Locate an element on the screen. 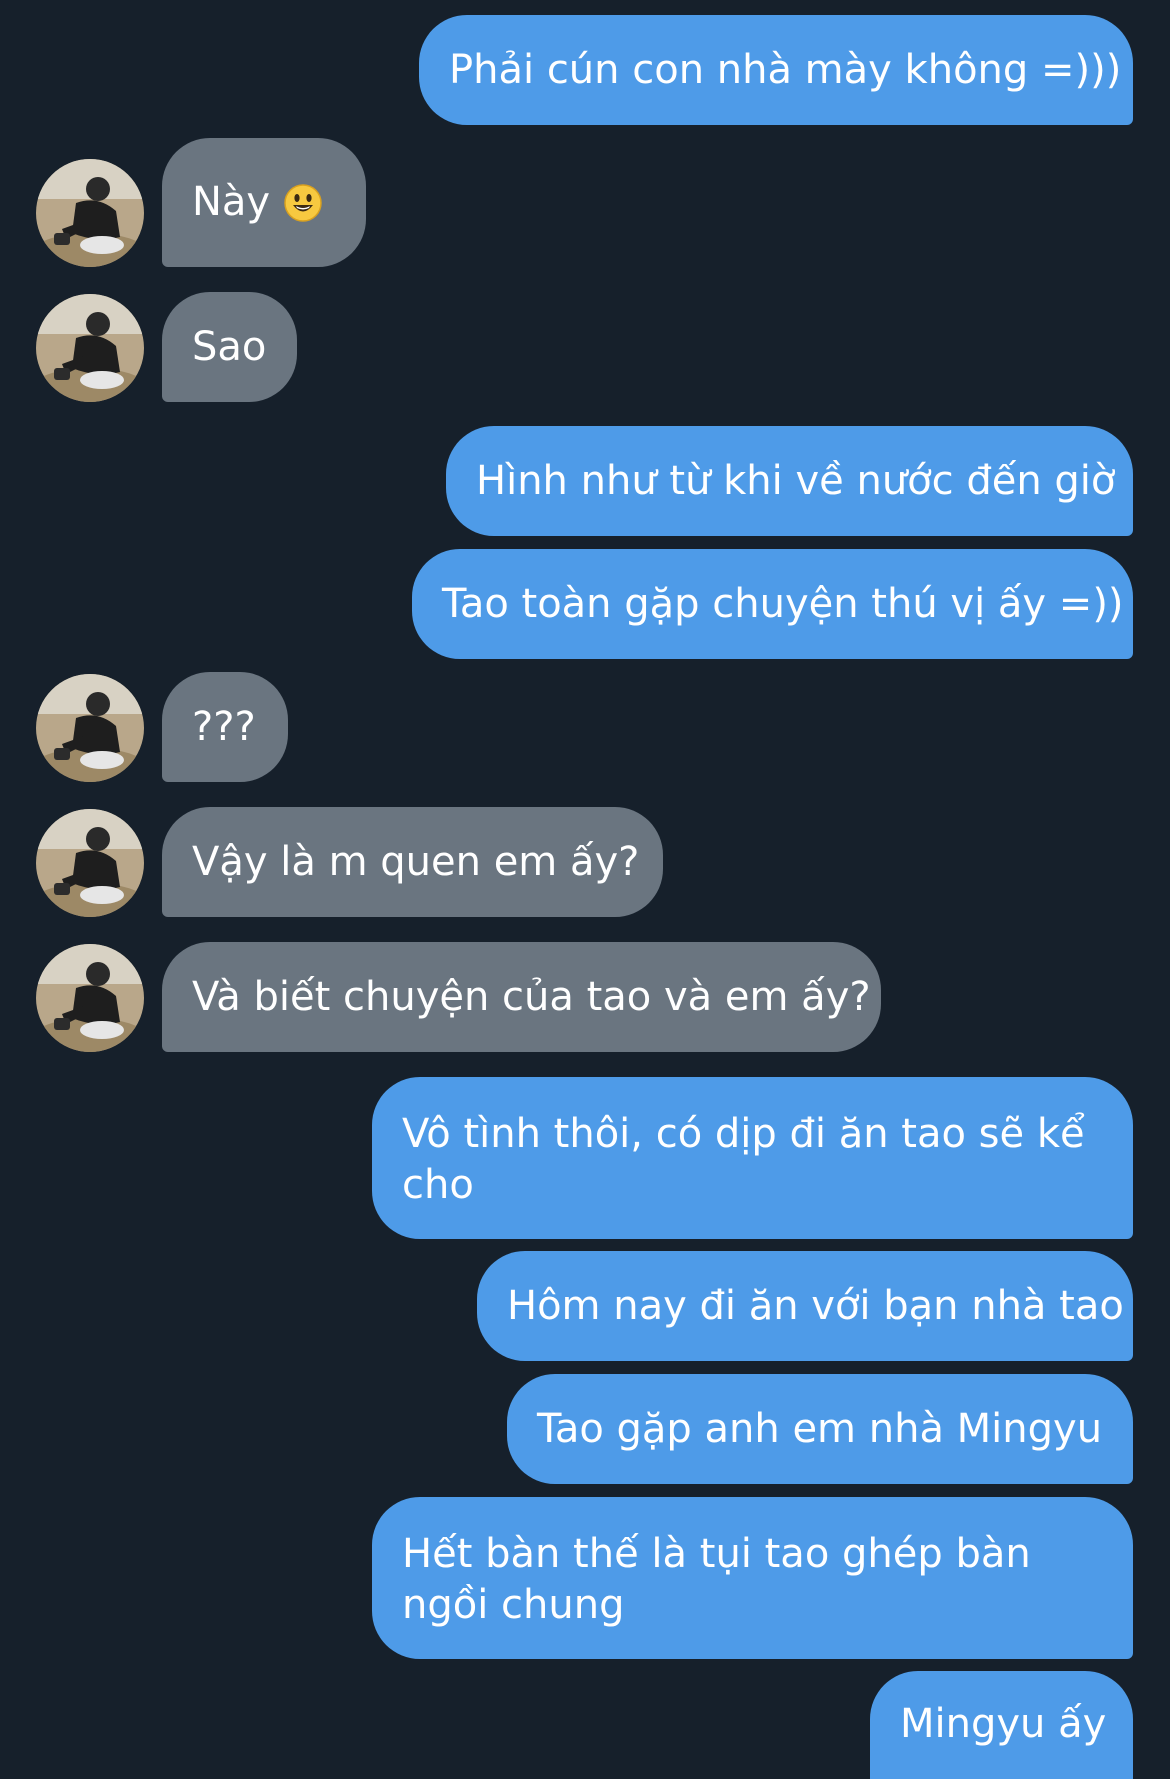 The height and width of the screenshot is (1779, 1170). message-text: Tao toàn gặp chuyện thú vị ấy =)) is located at coordinates (783, 603).